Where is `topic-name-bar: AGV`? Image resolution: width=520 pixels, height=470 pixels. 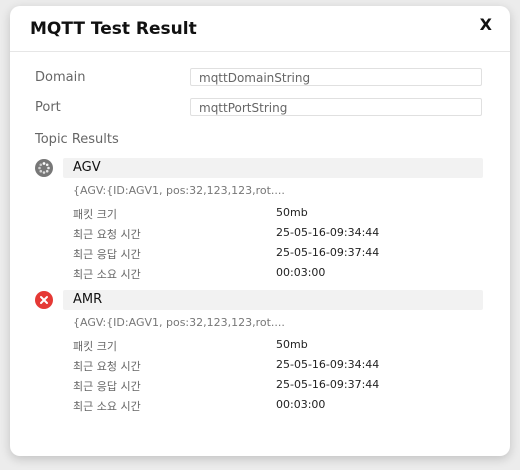
topic-name-bar: AGV is located at coordinates (273, 168).